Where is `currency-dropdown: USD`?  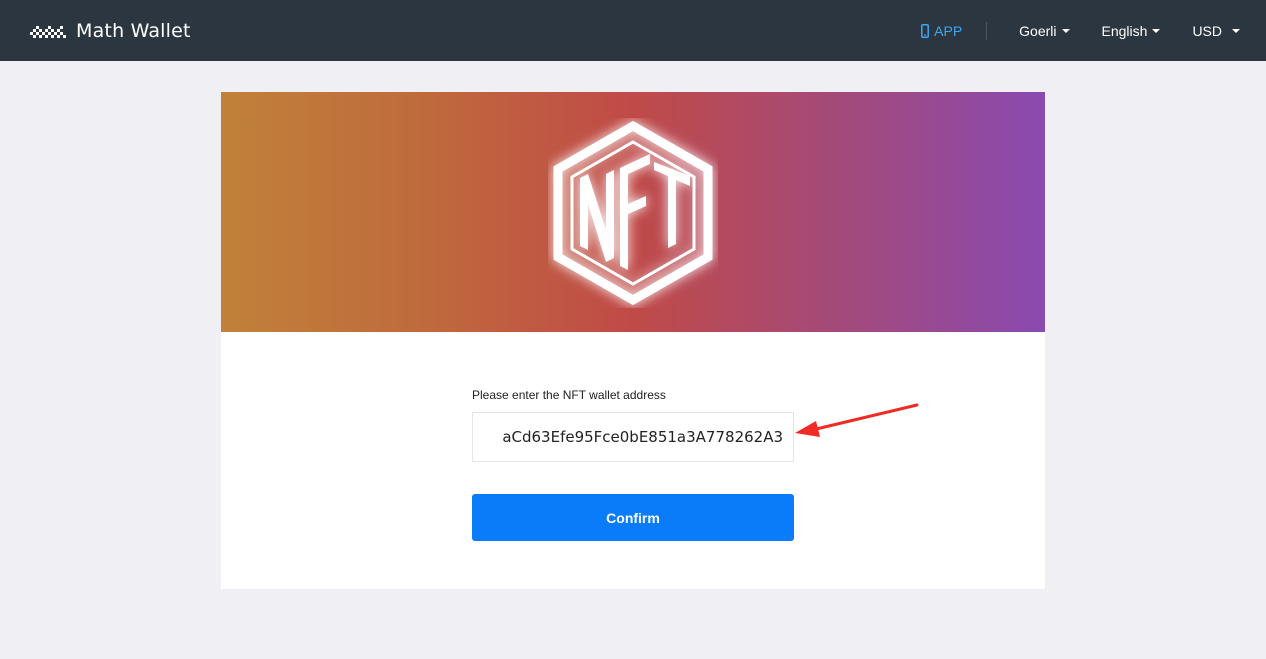 currency-dropdown: USD is located at coordinates (1216, 31).